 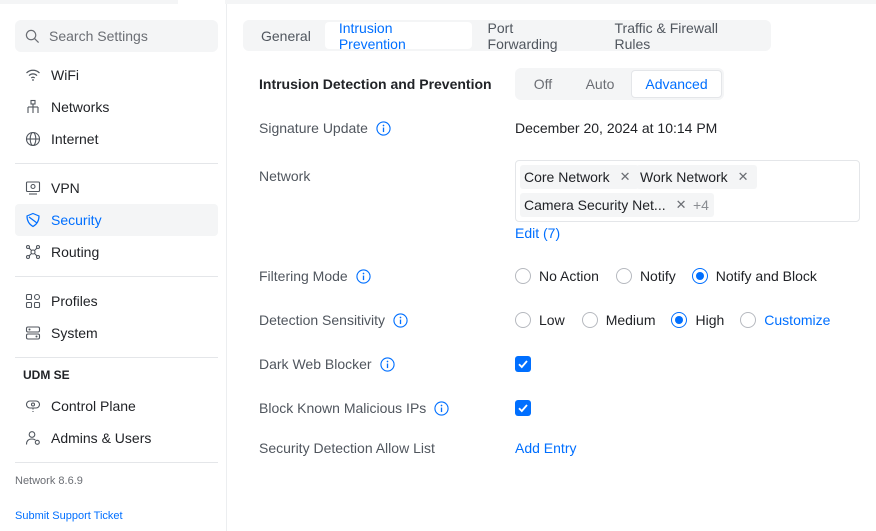 I want to click on radio-label: High, so click(x=710, y=320).